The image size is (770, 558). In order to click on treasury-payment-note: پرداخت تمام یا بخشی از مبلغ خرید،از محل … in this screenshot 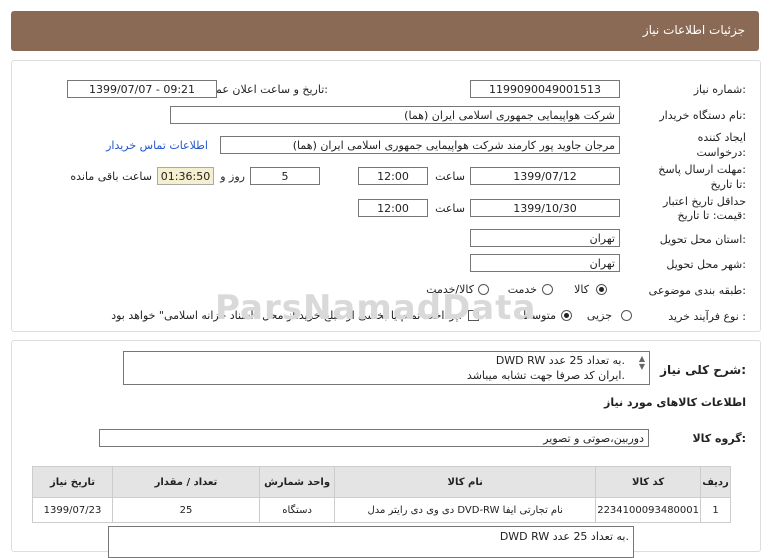, I will do `click(286, 315)`.